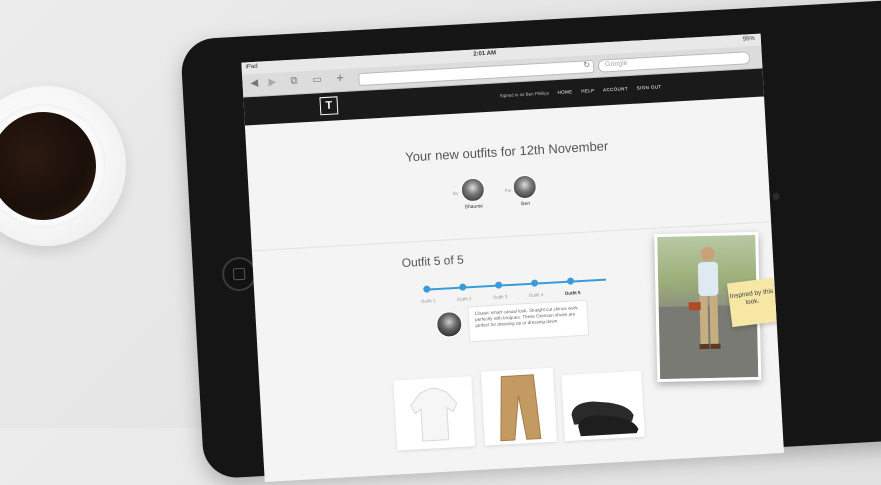  Describe the element at coordinates (428, 301) in the screenshot. I see `step-label-1: Outfit 1` at that location.